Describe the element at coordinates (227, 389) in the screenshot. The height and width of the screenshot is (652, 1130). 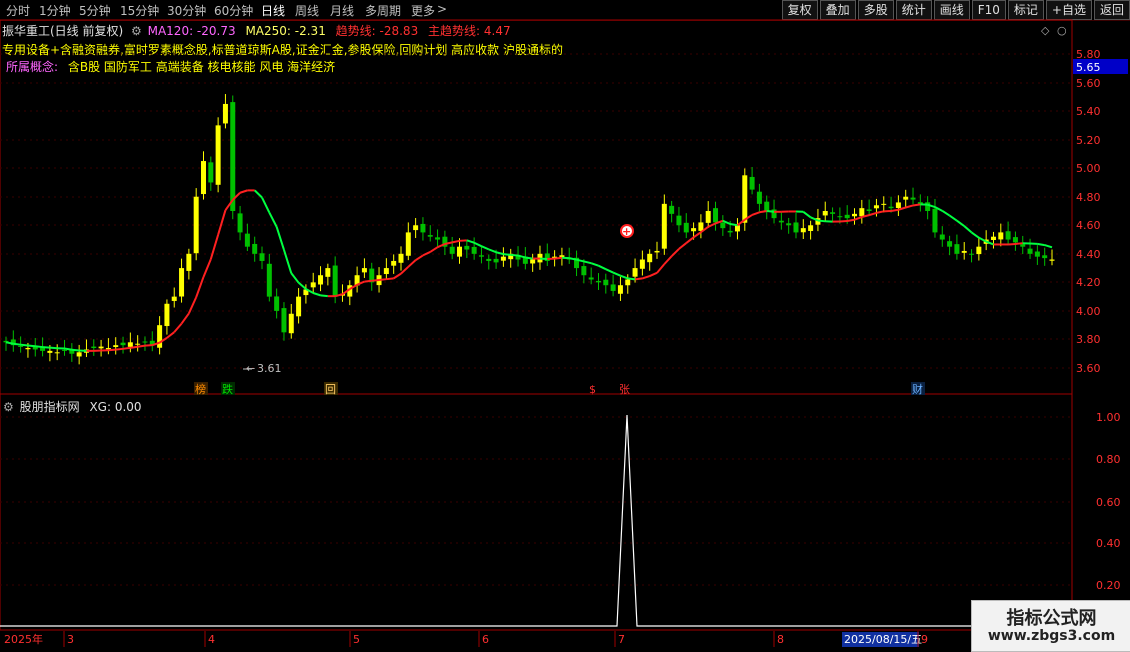
I see `event-marker-die: 跌` at that location.